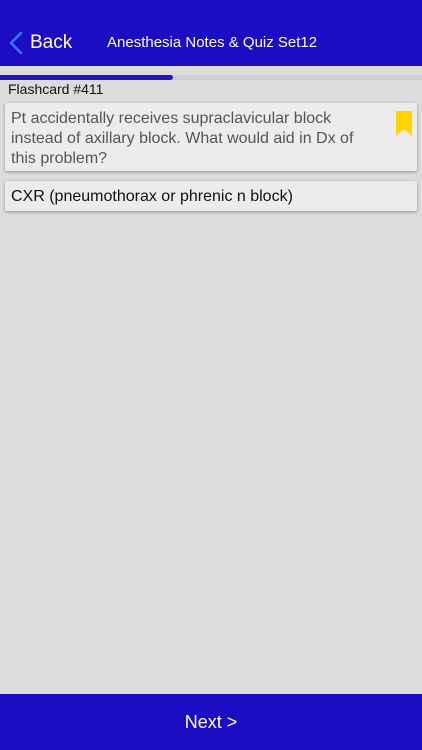 The height and width of the screenshot is (750, 422). I want to click on flashcard-number: Flashcard #411, so click(56, 89).